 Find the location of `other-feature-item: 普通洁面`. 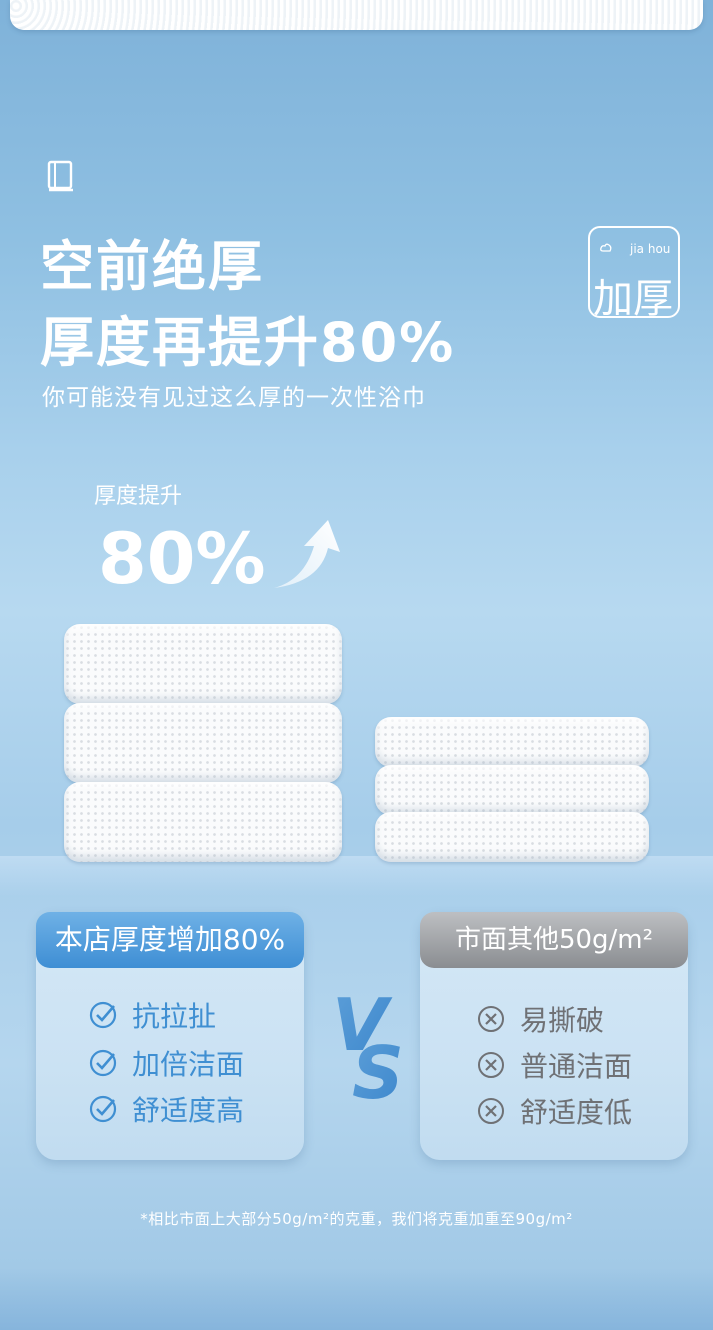

other-feature-item: 普通洁面 is located at coordinates (554, 1065).